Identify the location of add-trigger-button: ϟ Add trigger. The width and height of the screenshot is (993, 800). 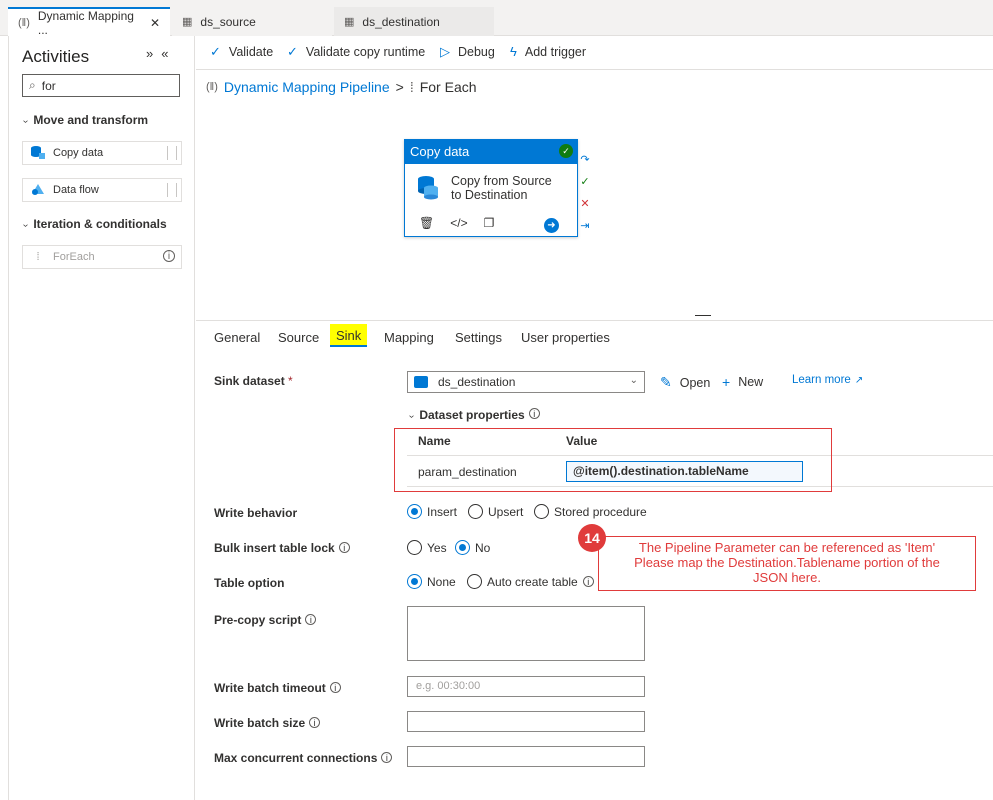
(548, 51).